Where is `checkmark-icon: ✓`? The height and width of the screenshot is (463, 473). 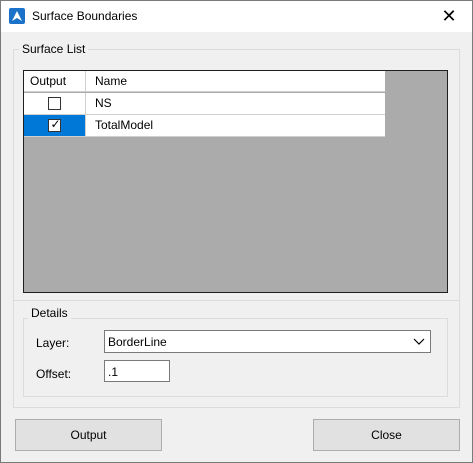
checkmark-icon: ✓ is located at coordinates (55, 124).